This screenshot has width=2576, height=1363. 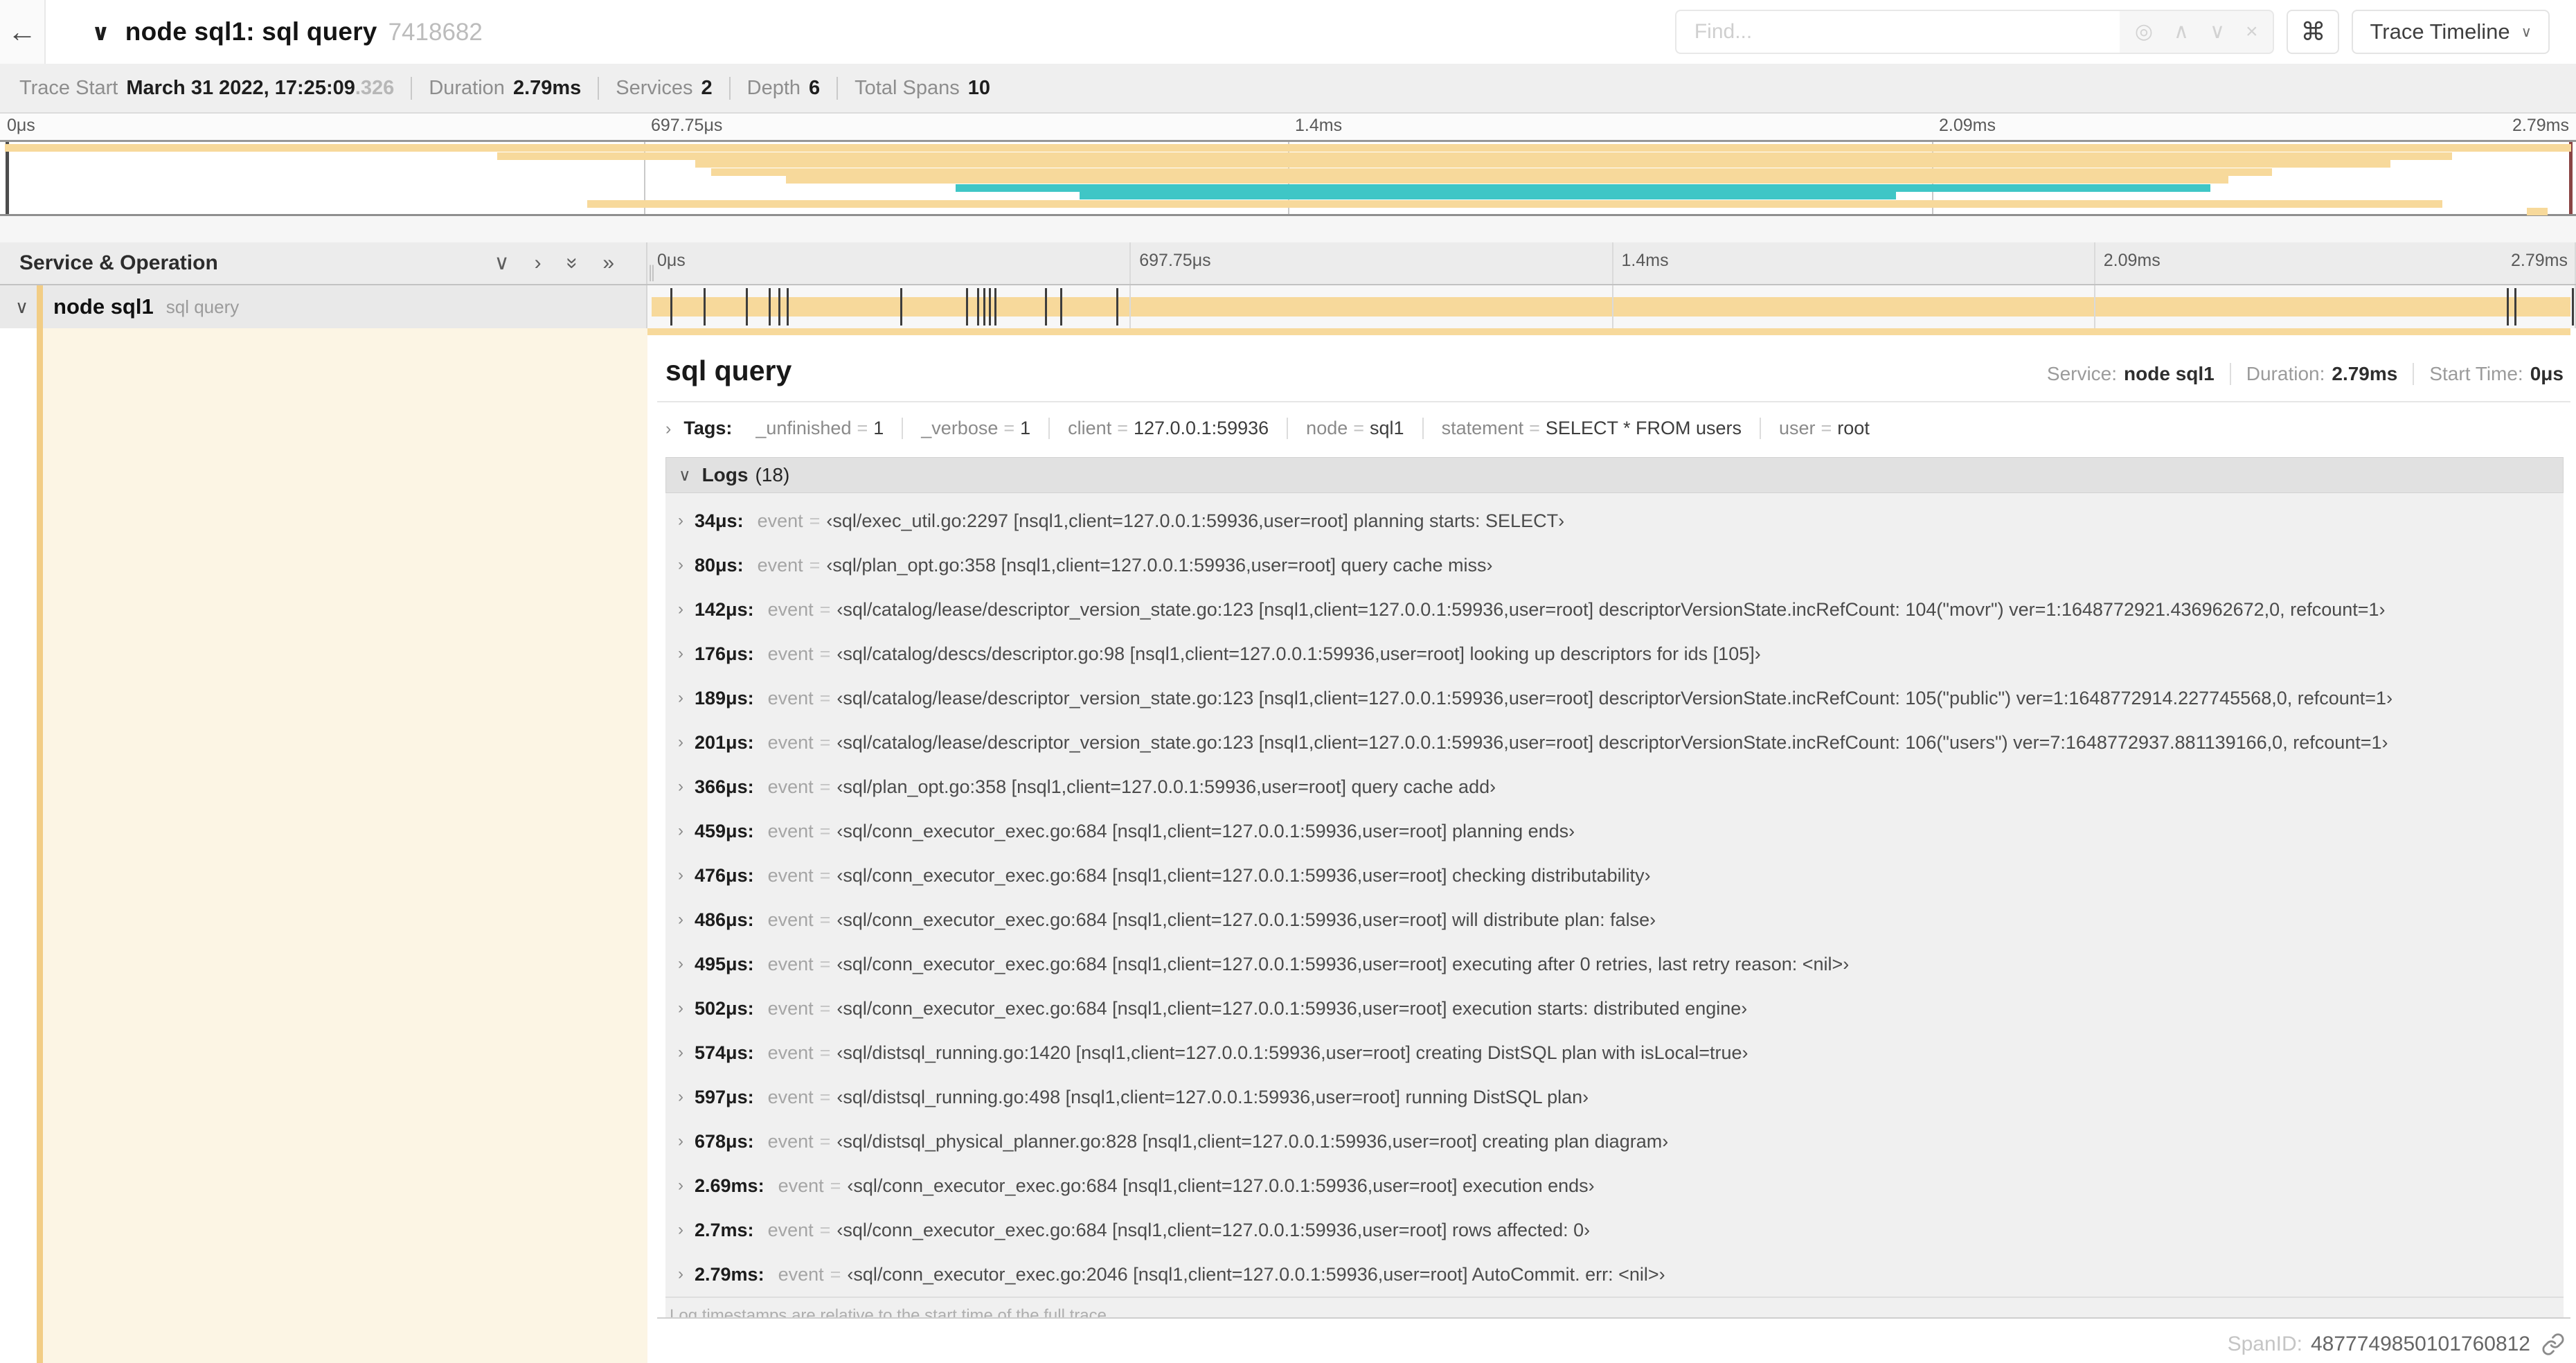 What do you see at coordinates (725, 474) in the screenshot?
I see `logs-title: Logs` at bounding box center [725, 474].